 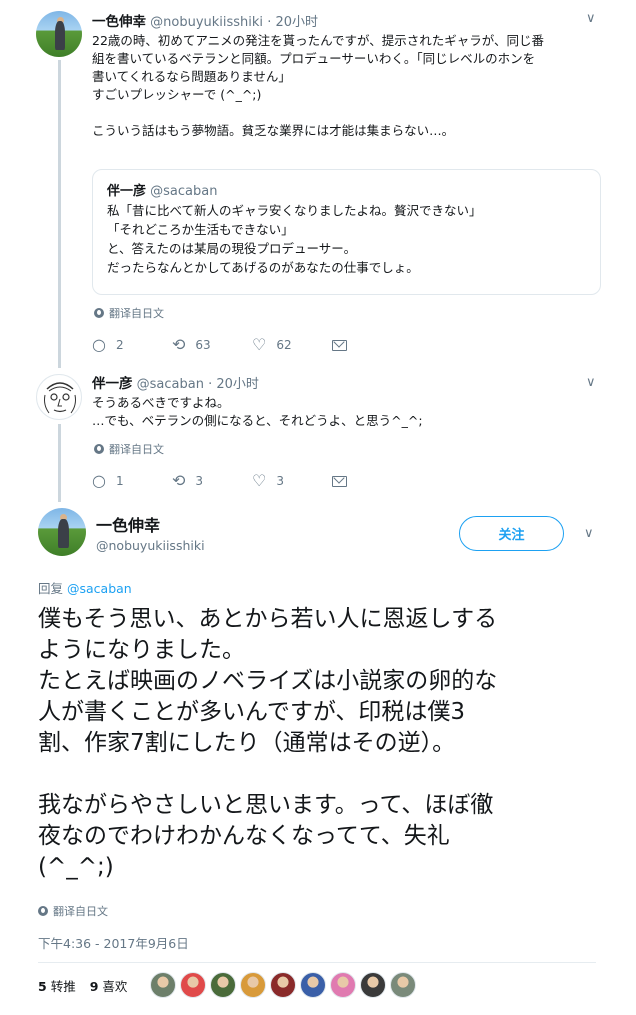 I want to click on tweet-2-actions: ○ 1 ⟲ 3 ♡ 3, so click(x=252, y=481).